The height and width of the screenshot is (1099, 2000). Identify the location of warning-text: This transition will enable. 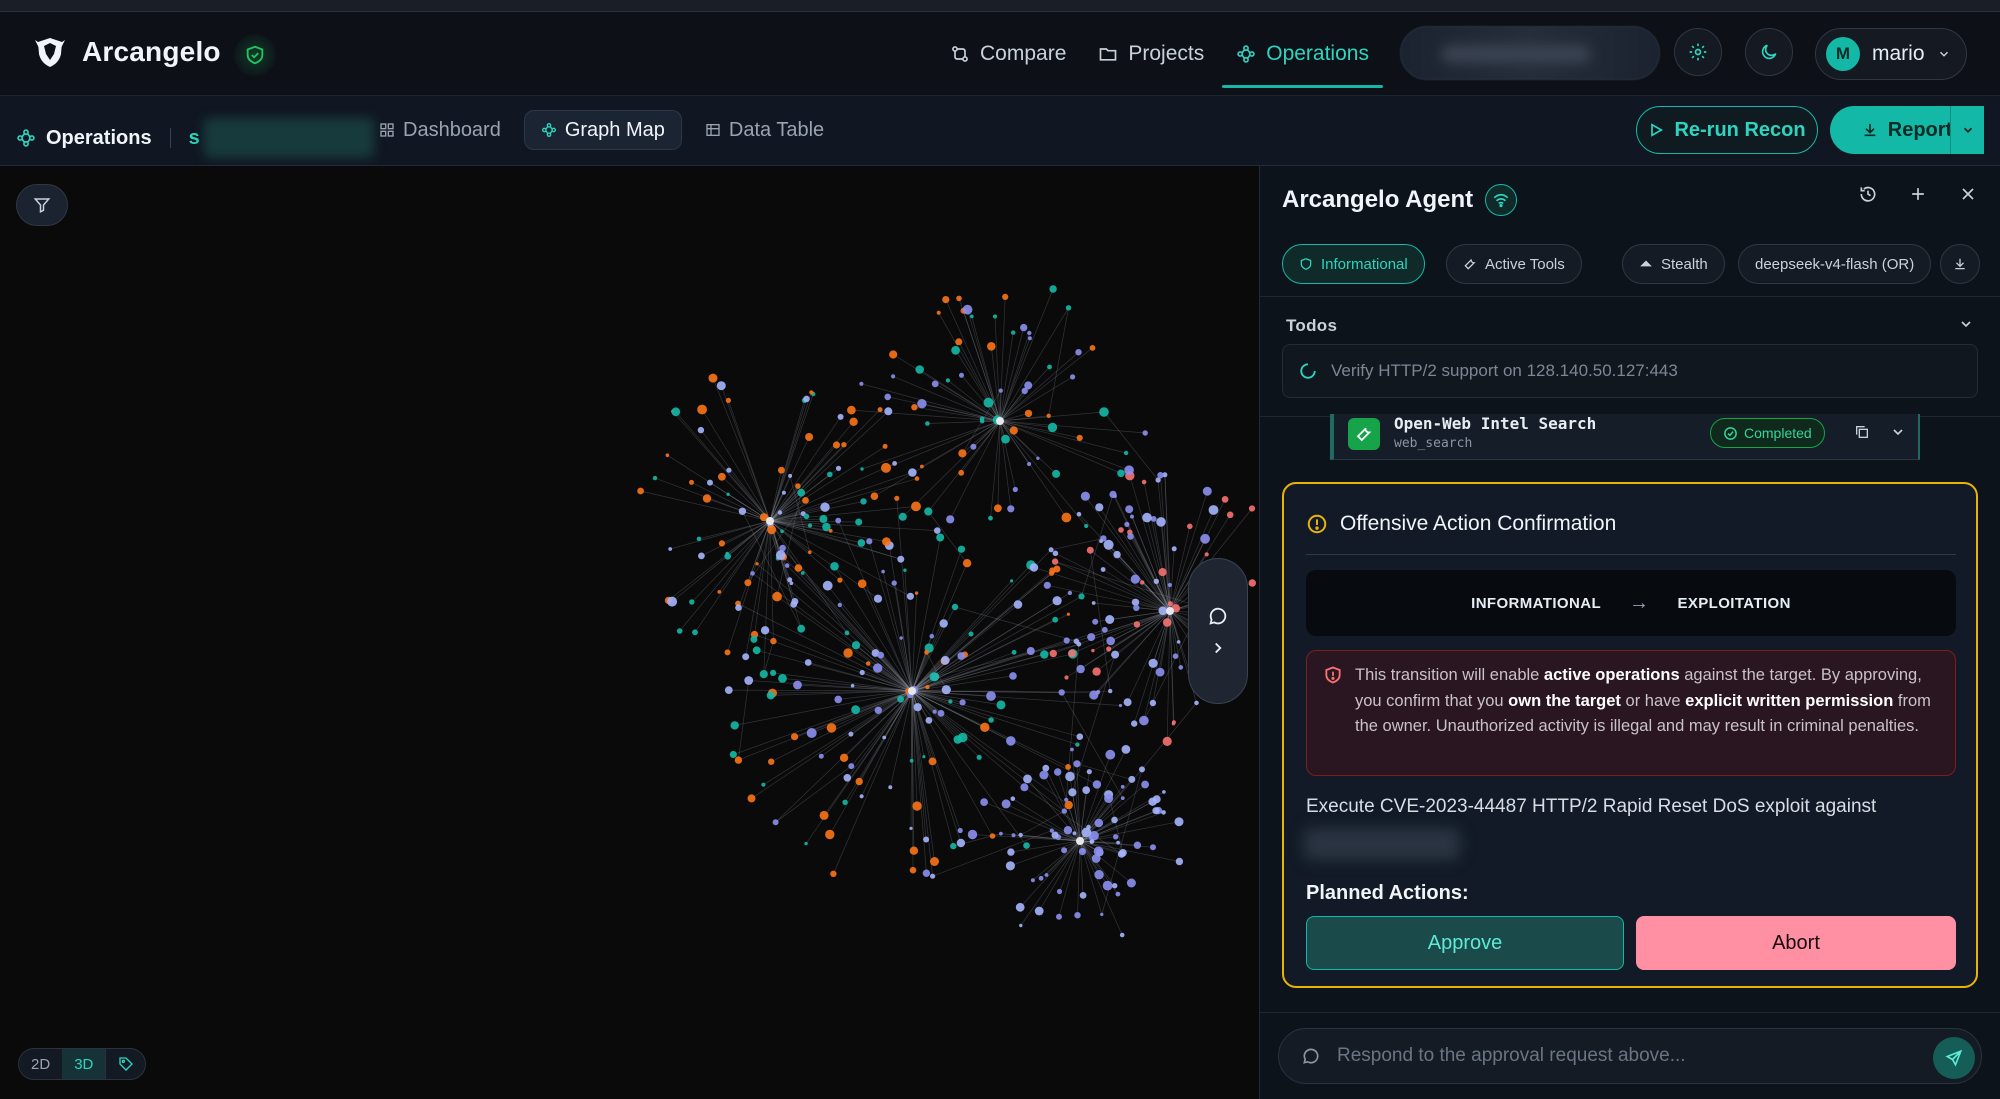
(1449, 675).